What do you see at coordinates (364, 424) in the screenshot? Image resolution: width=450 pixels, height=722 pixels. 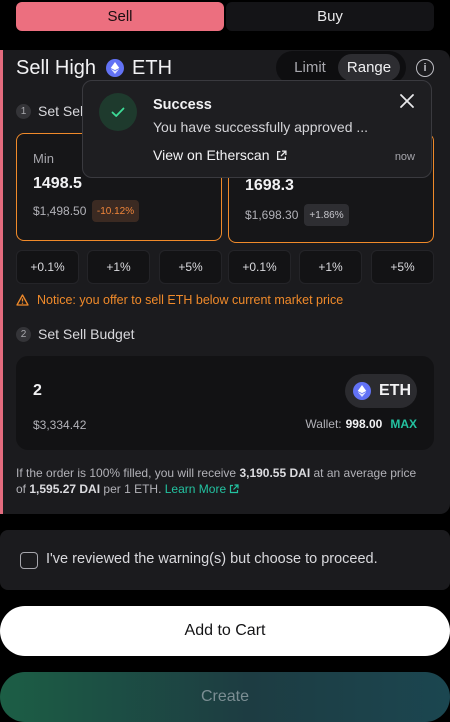 I see `wallet-value: 998.00` at bounding box center [364, 424].